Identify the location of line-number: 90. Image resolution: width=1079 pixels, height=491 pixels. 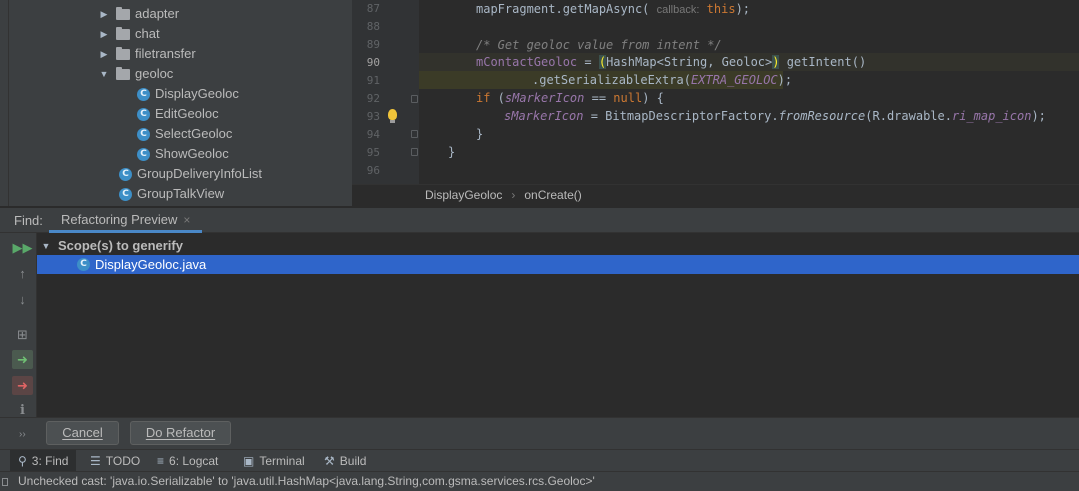
(373, 62).